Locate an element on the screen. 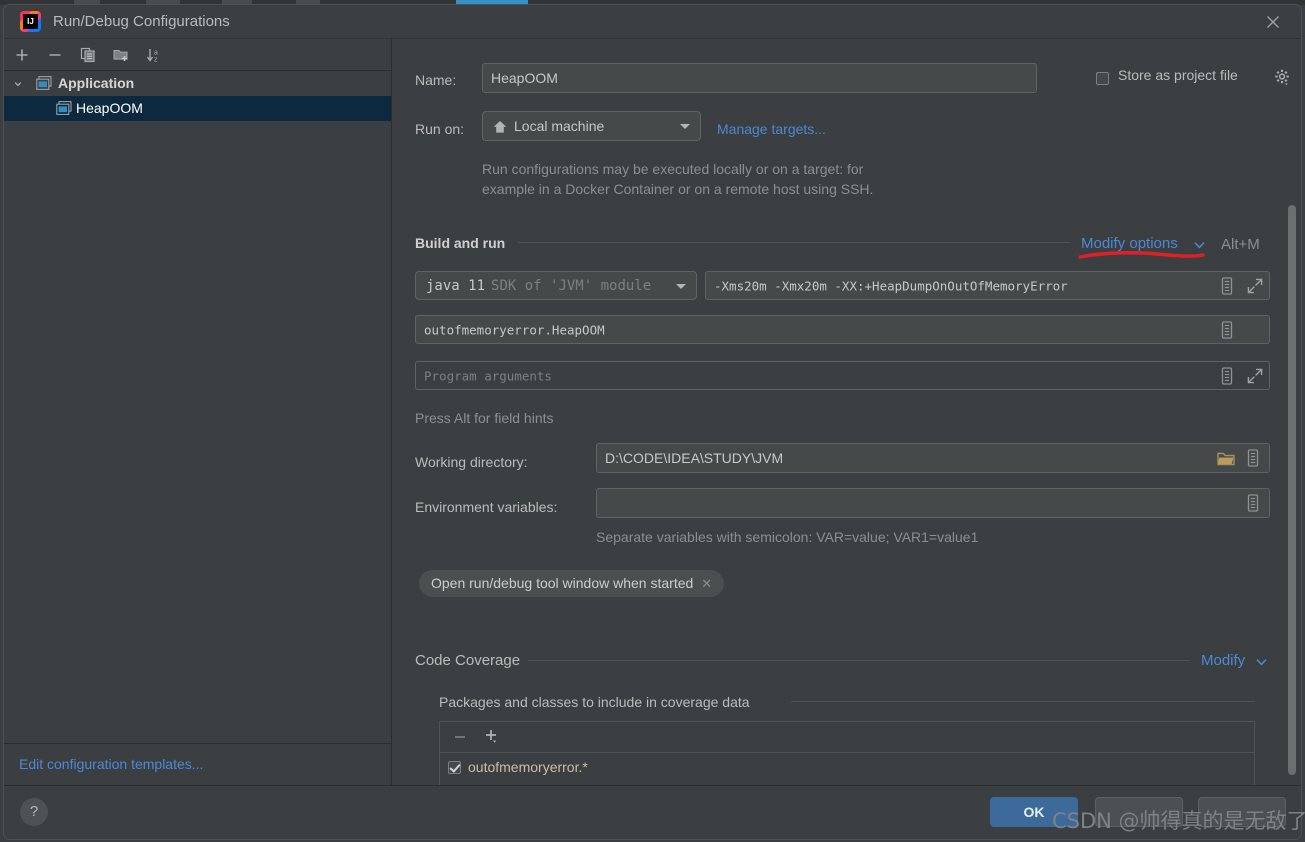 The height and width of the screenshot is (842, 1305). sort-configurations-button: a z is located at coordinates (155, 55).